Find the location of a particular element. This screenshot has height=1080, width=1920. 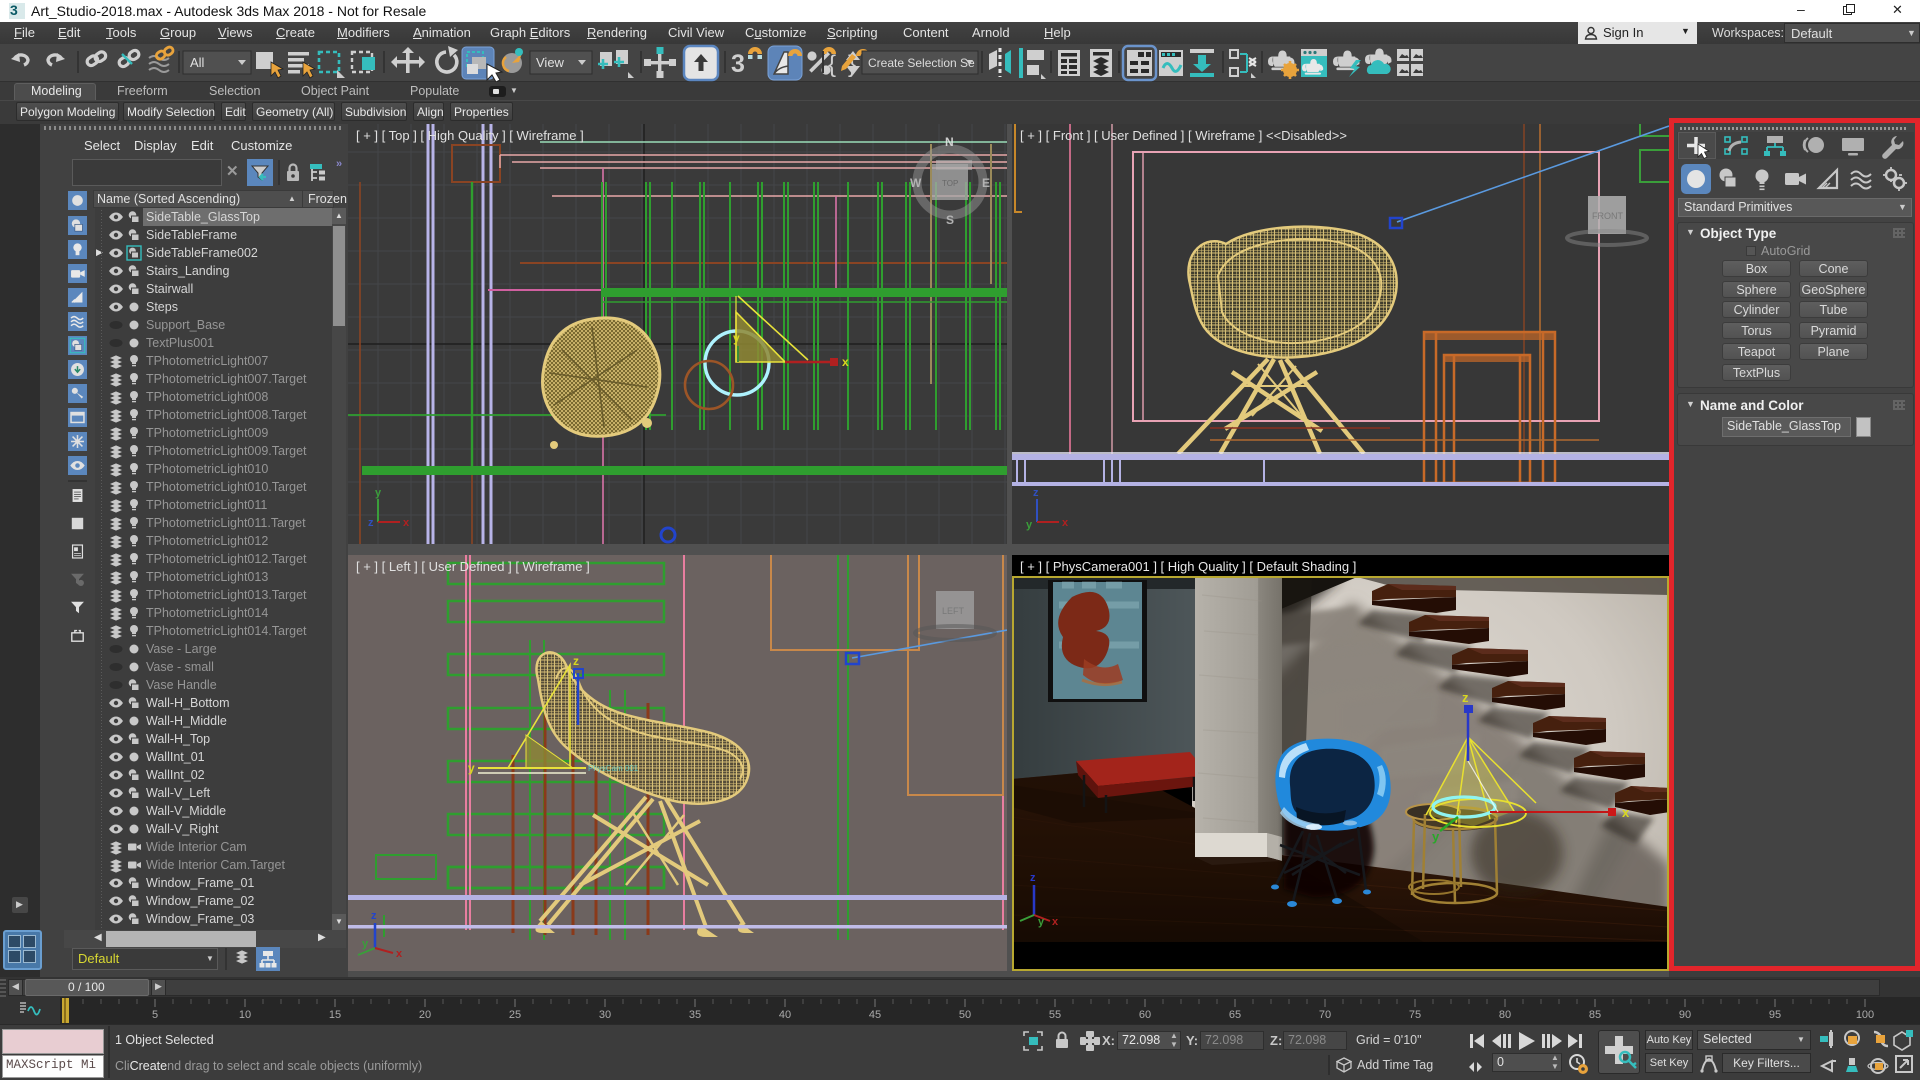

svg-text: 80 is located at coordinates (1505, 1015).